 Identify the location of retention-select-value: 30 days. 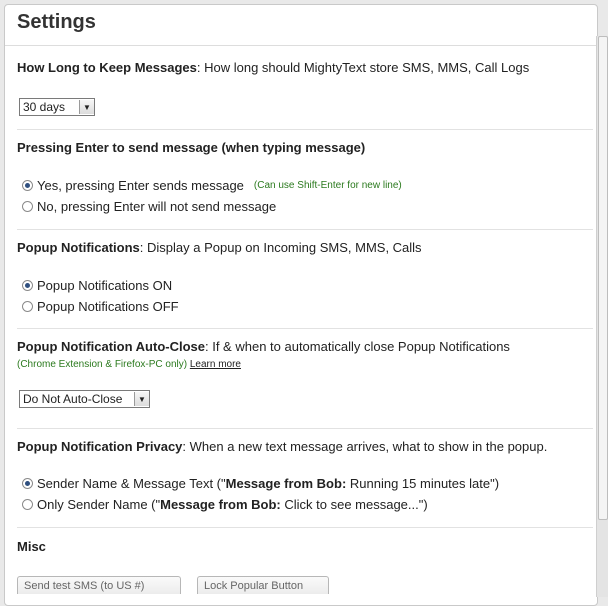
(44, 107).